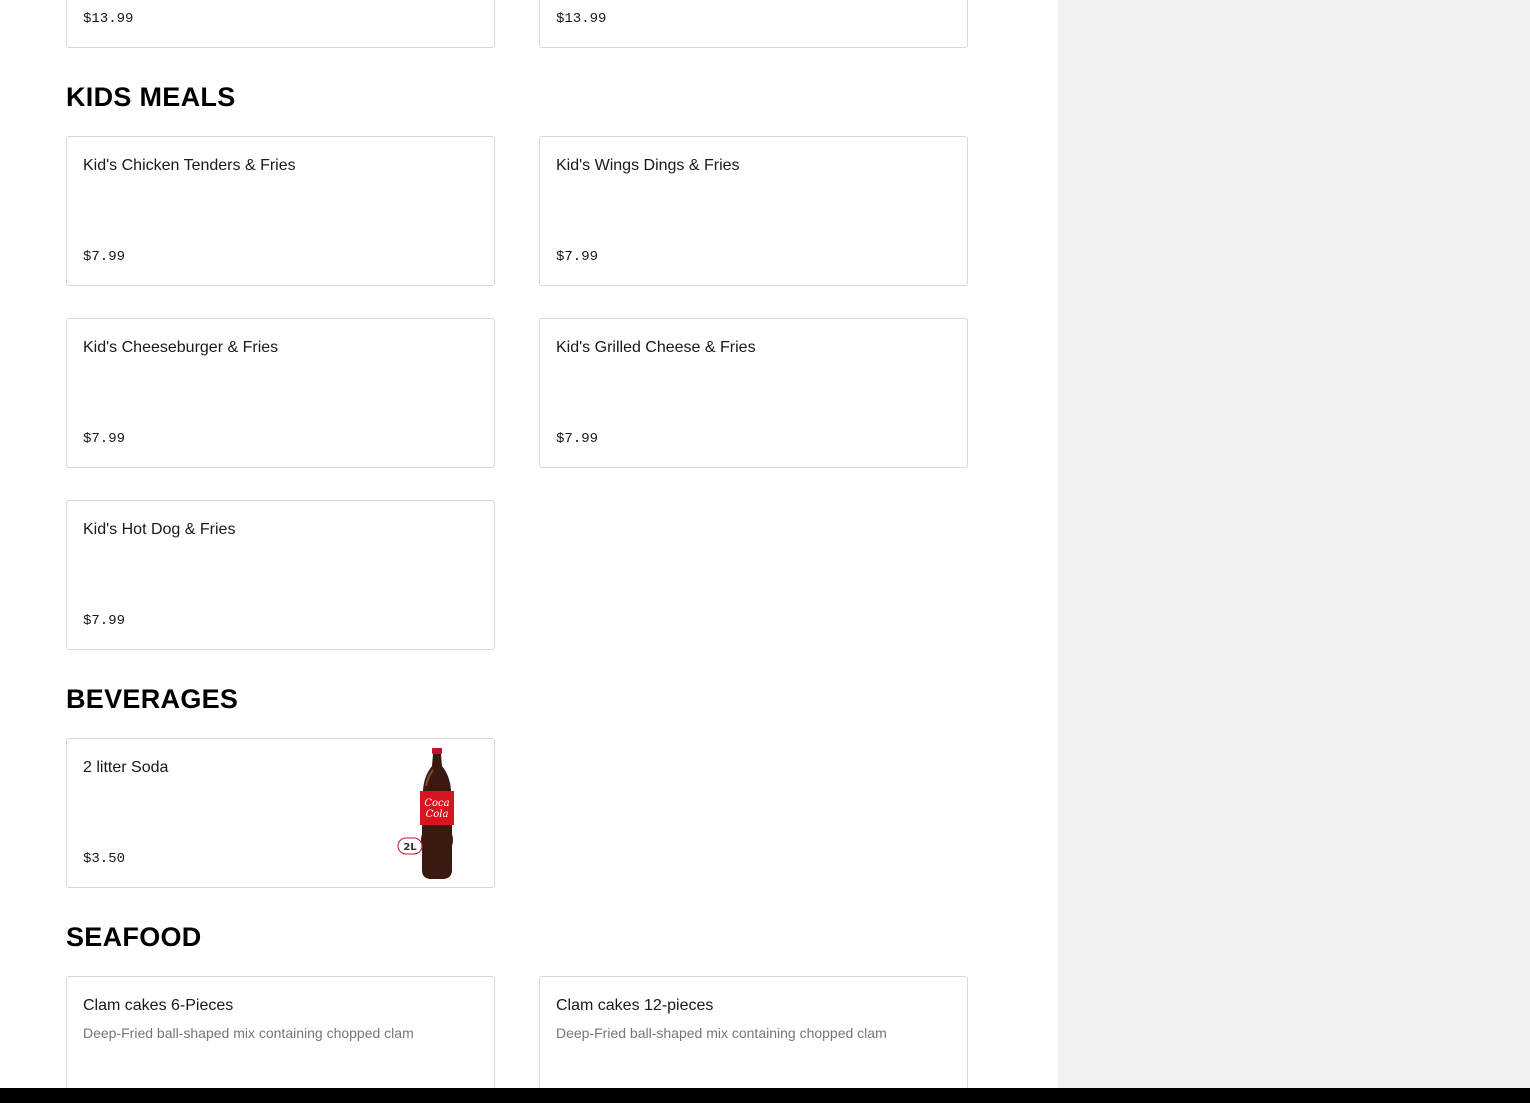  Describe the element at coordinates (436, 803) in the screenshot. I see `svg-text: Coca` at that location.